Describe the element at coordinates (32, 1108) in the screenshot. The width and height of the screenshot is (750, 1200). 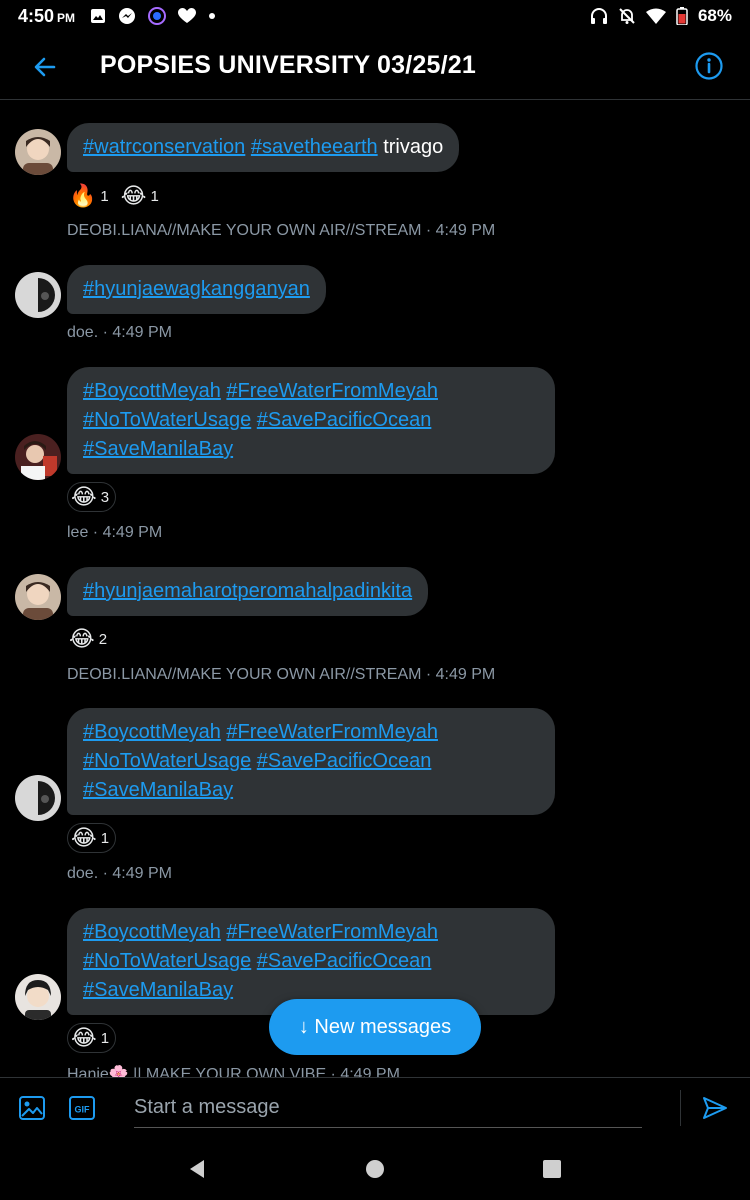
I see `image-icon` at that location.